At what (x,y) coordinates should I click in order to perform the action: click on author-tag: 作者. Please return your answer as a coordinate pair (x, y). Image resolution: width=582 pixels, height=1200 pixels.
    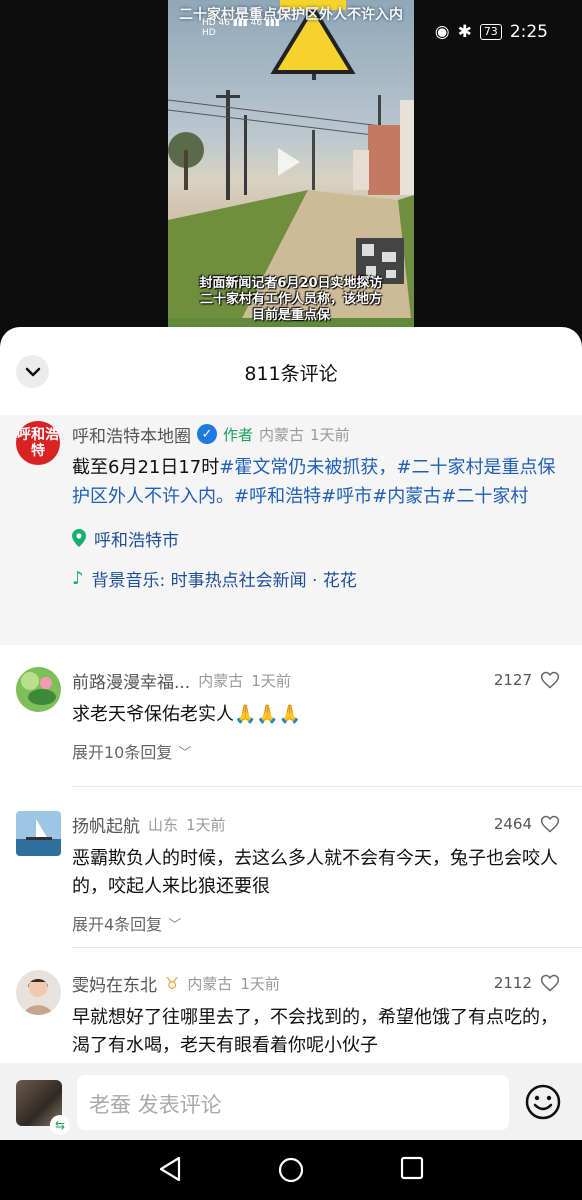
    Looking at the image, I should click on (238, 434).